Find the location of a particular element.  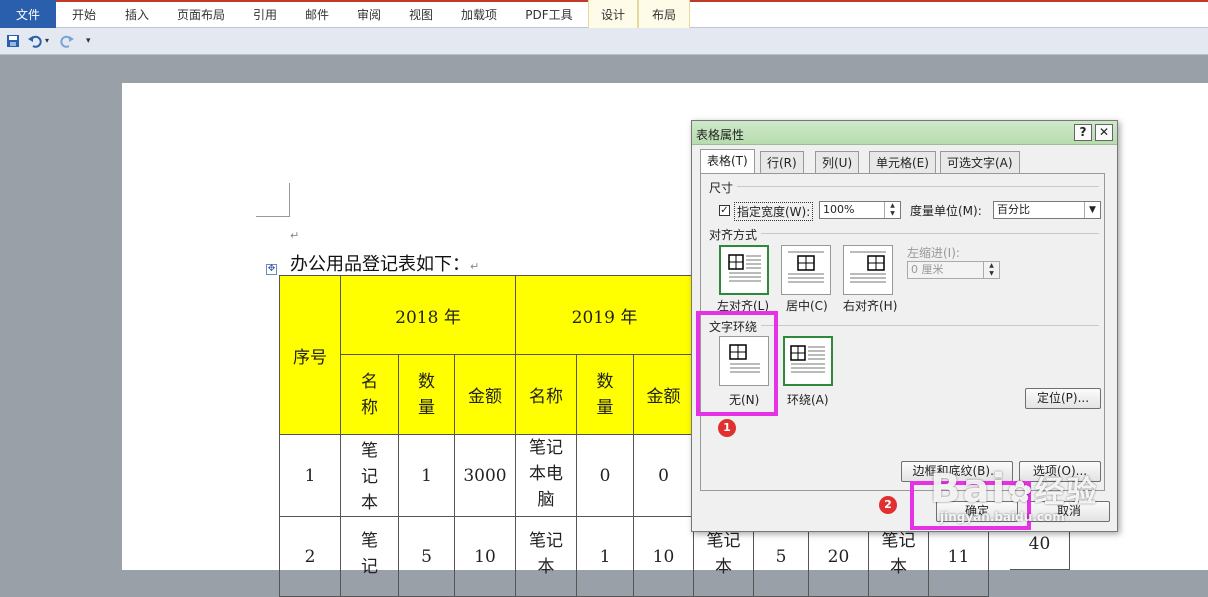

tab-view: 视图 is located at coordinates (421, 14).